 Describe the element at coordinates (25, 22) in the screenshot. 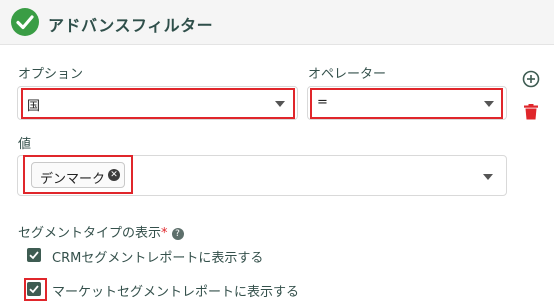

I see `check-circle-icon` at that location.